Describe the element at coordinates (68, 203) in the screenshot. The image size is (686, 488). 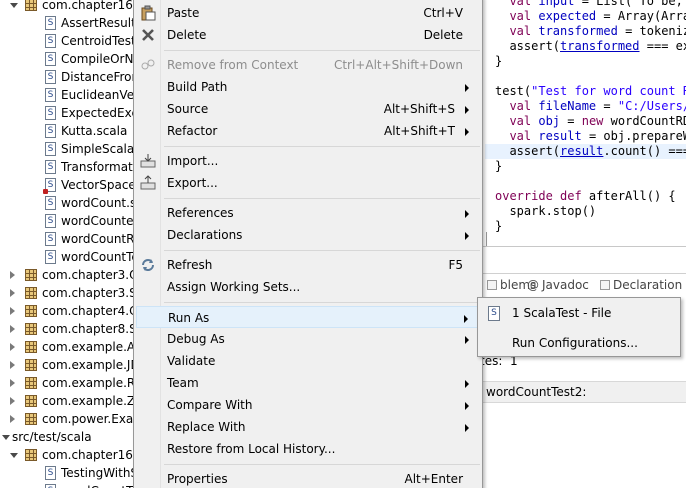
I see `tree-file-row: SwordCount.sc` at that location.